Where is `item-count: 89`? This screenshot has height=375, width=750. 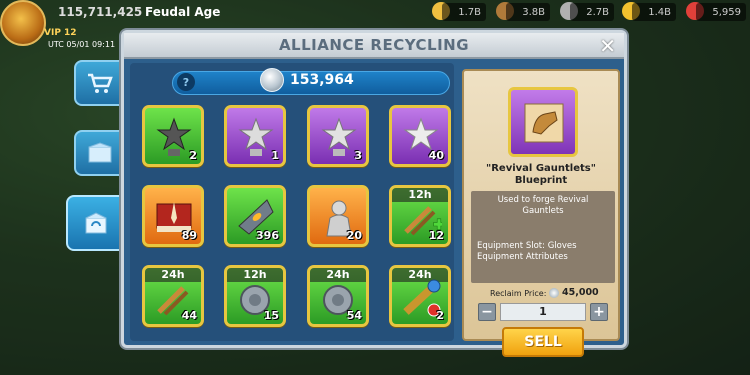 item-count: 89 is located at coordinates (189, 235).